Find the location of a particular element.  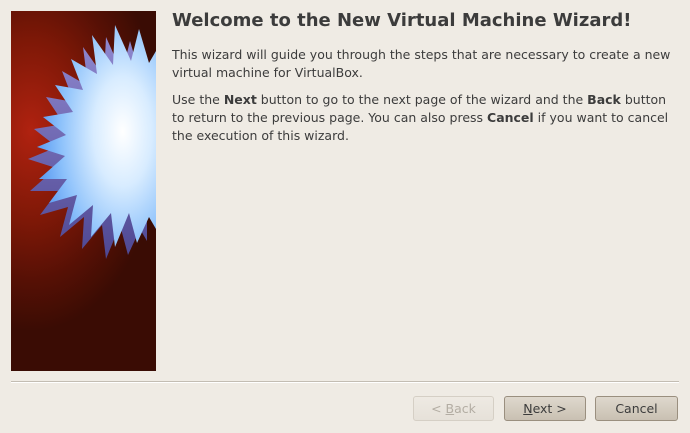

next-button: Next > is located at coordinates (545, 408).